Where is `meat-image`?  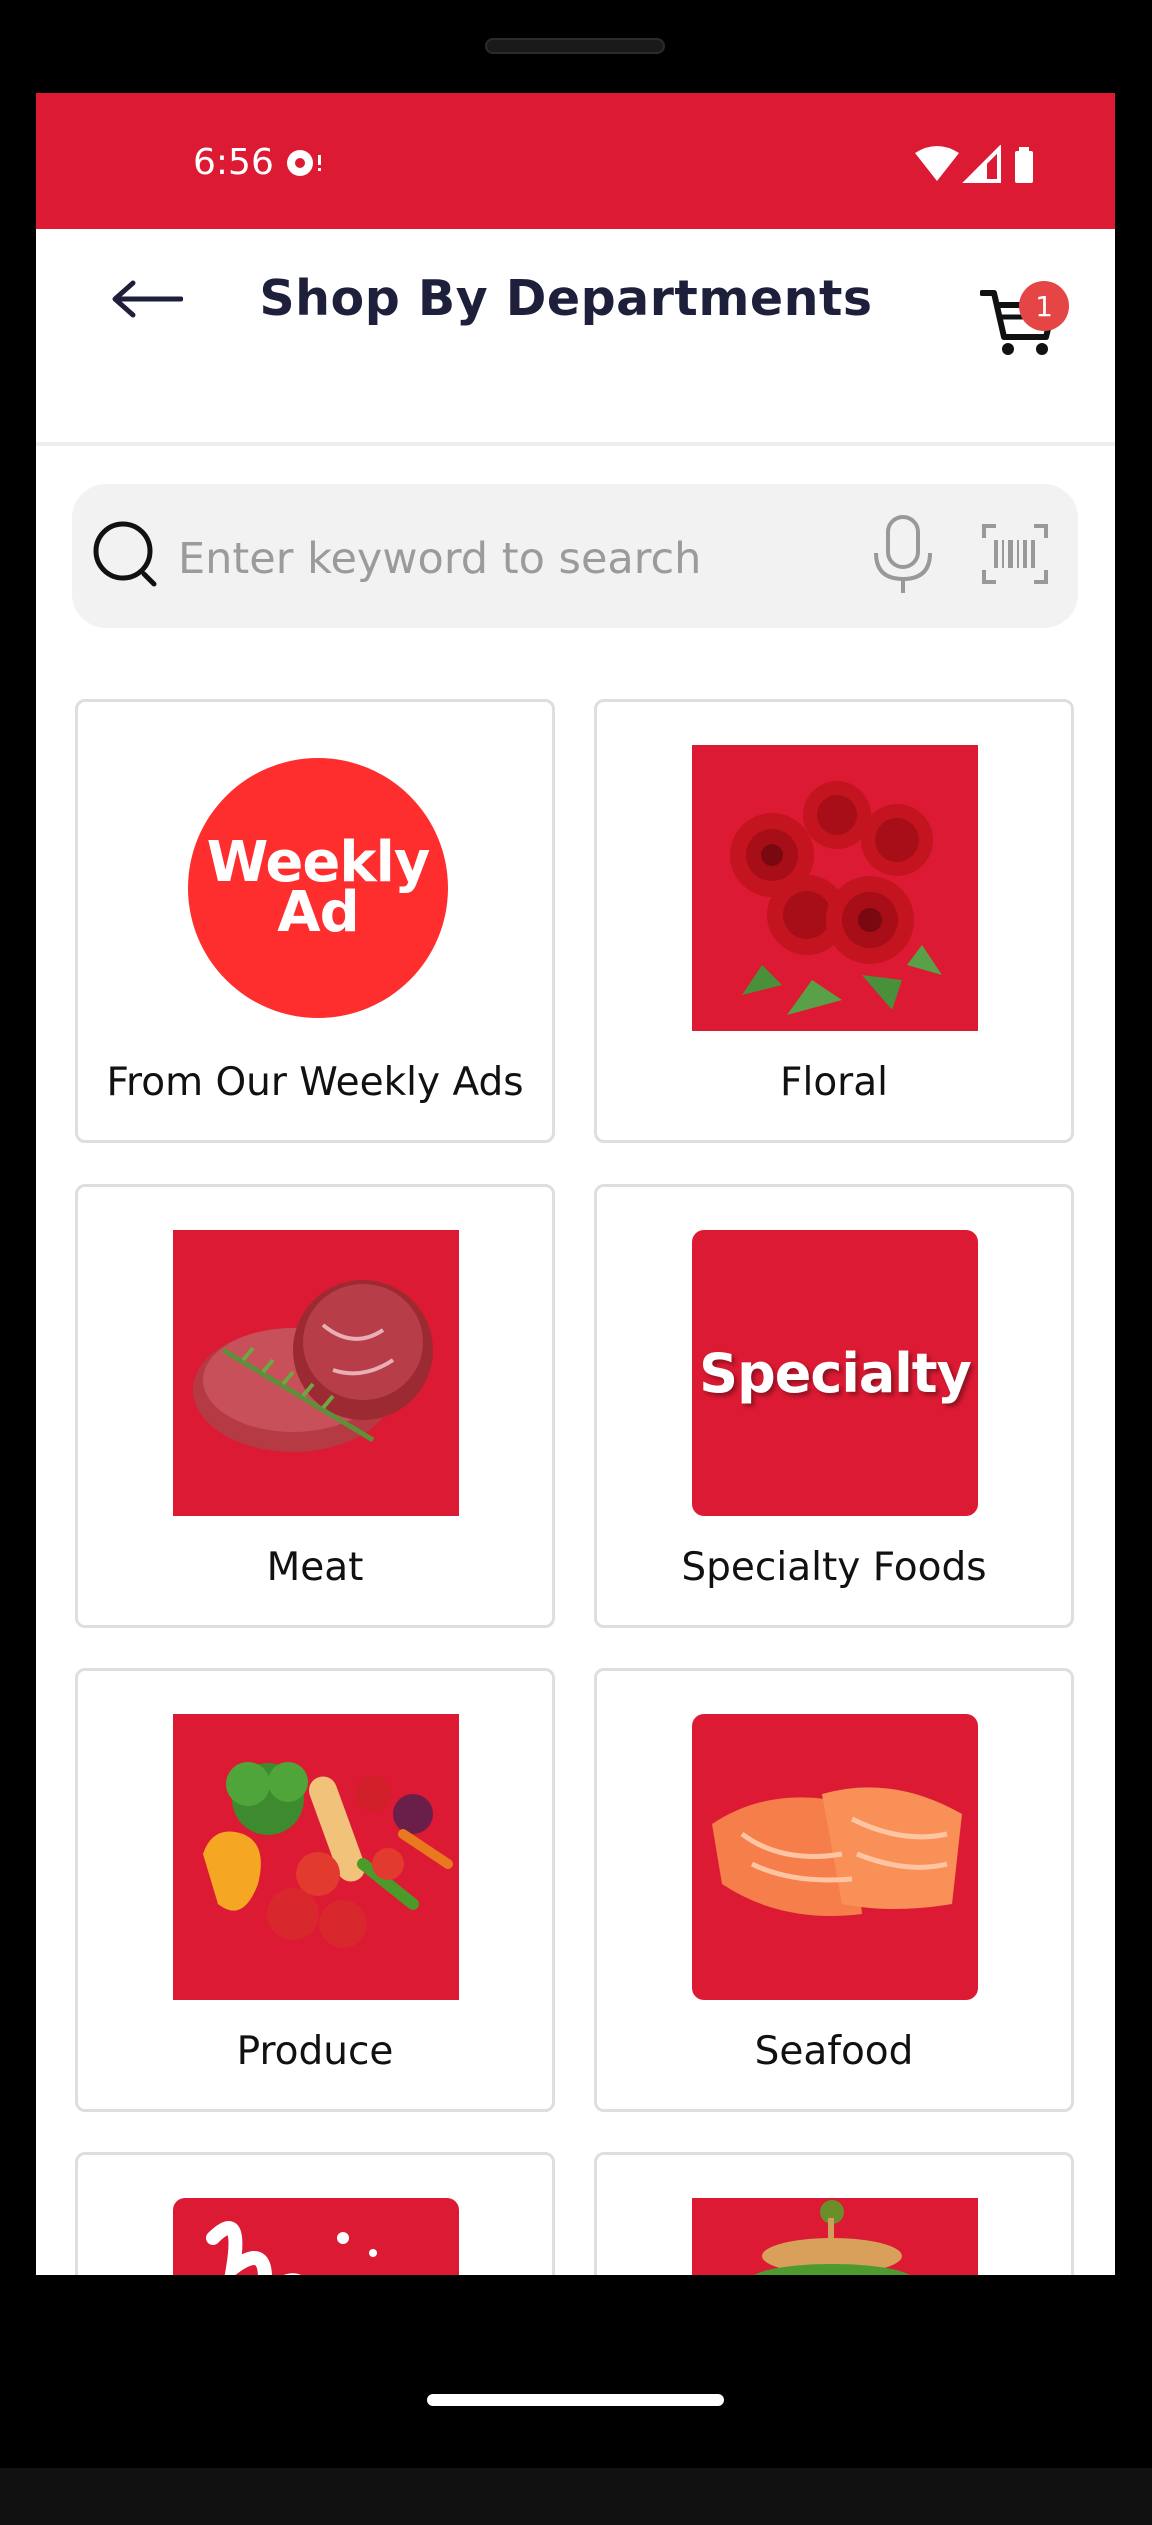
meat-image is located at coordinates (316, 1373).